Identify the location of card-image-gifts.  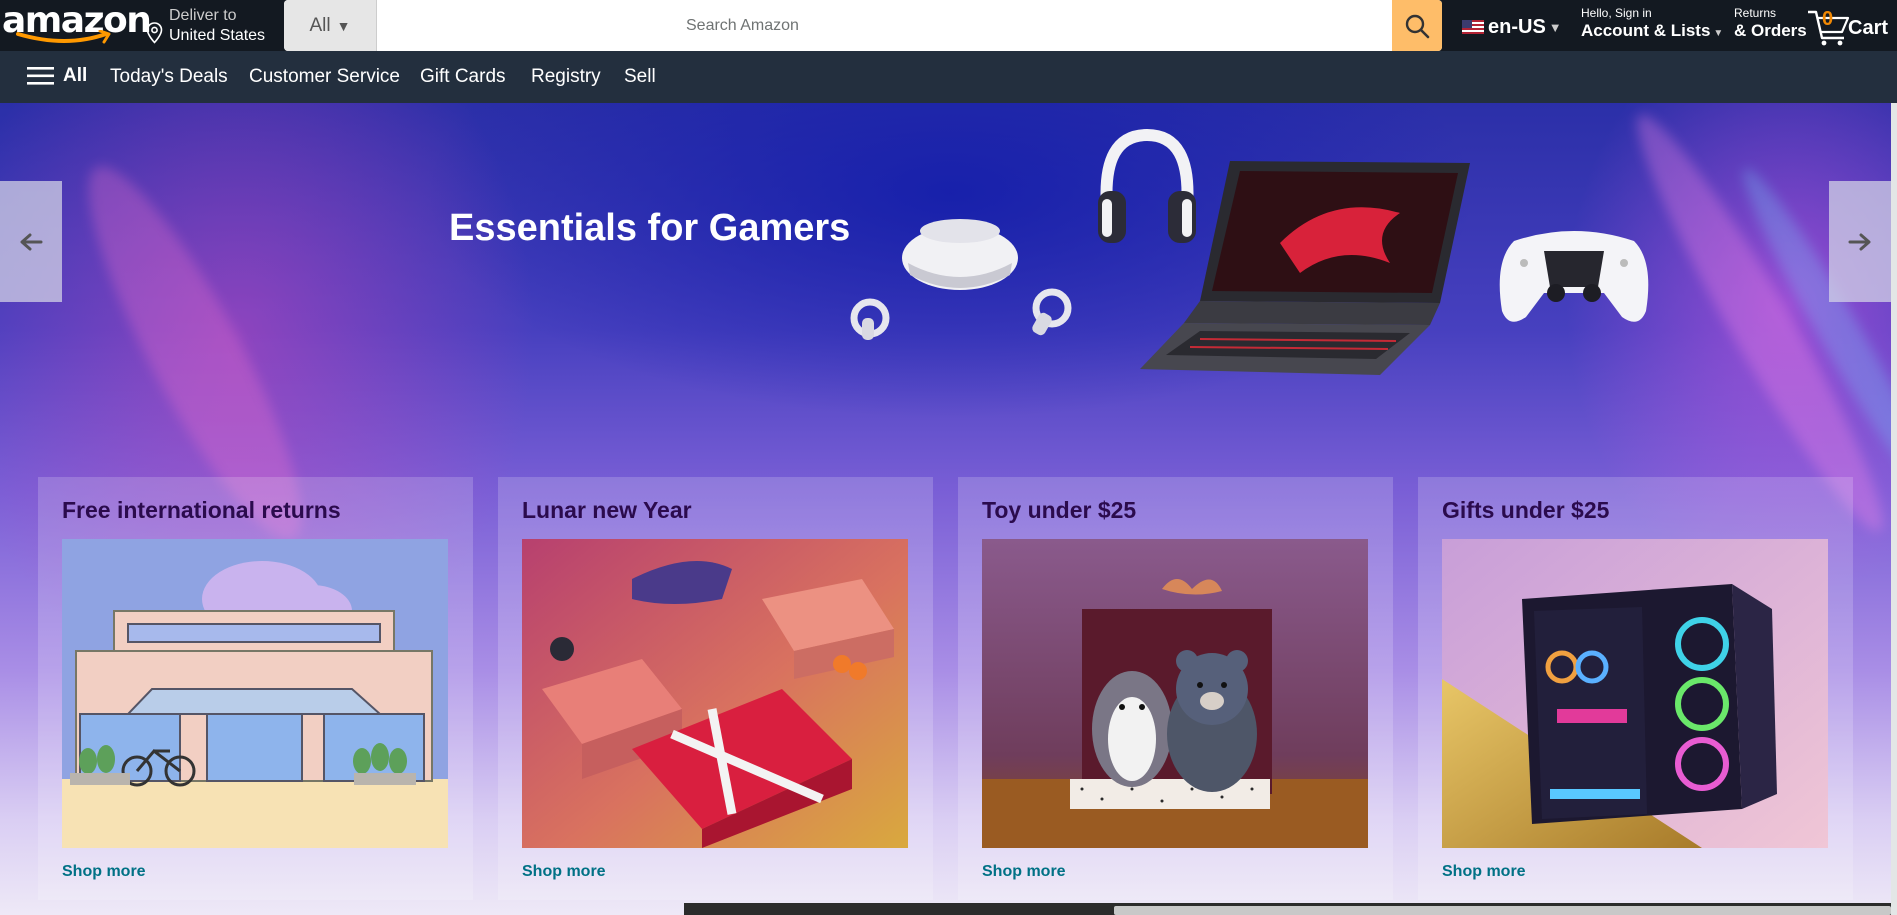
(715, 693).